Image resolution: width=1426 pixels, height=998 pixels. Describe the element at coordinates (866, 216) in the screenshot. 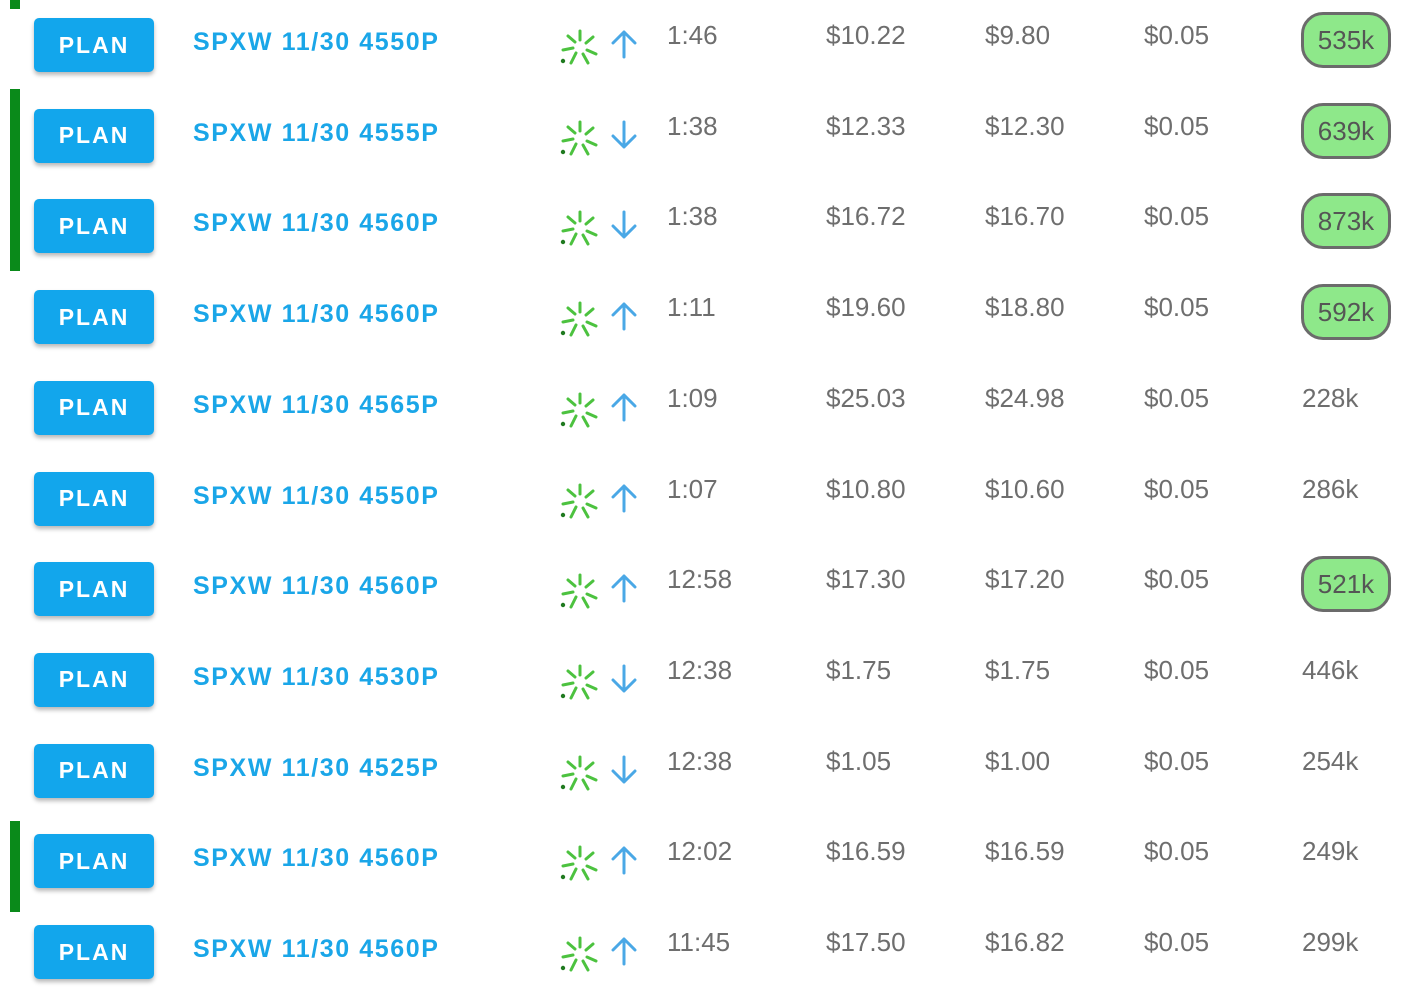

I see `trade-price: $16.72` at that location.